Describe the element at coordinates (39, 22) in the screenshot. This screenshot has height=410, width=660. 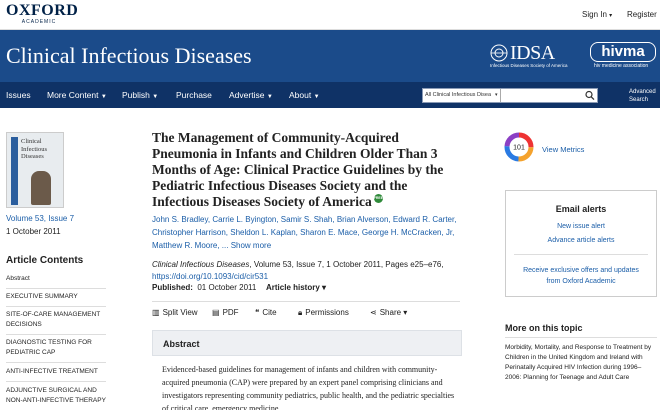
I see `brand-sub: ACADEMIC` at that location.